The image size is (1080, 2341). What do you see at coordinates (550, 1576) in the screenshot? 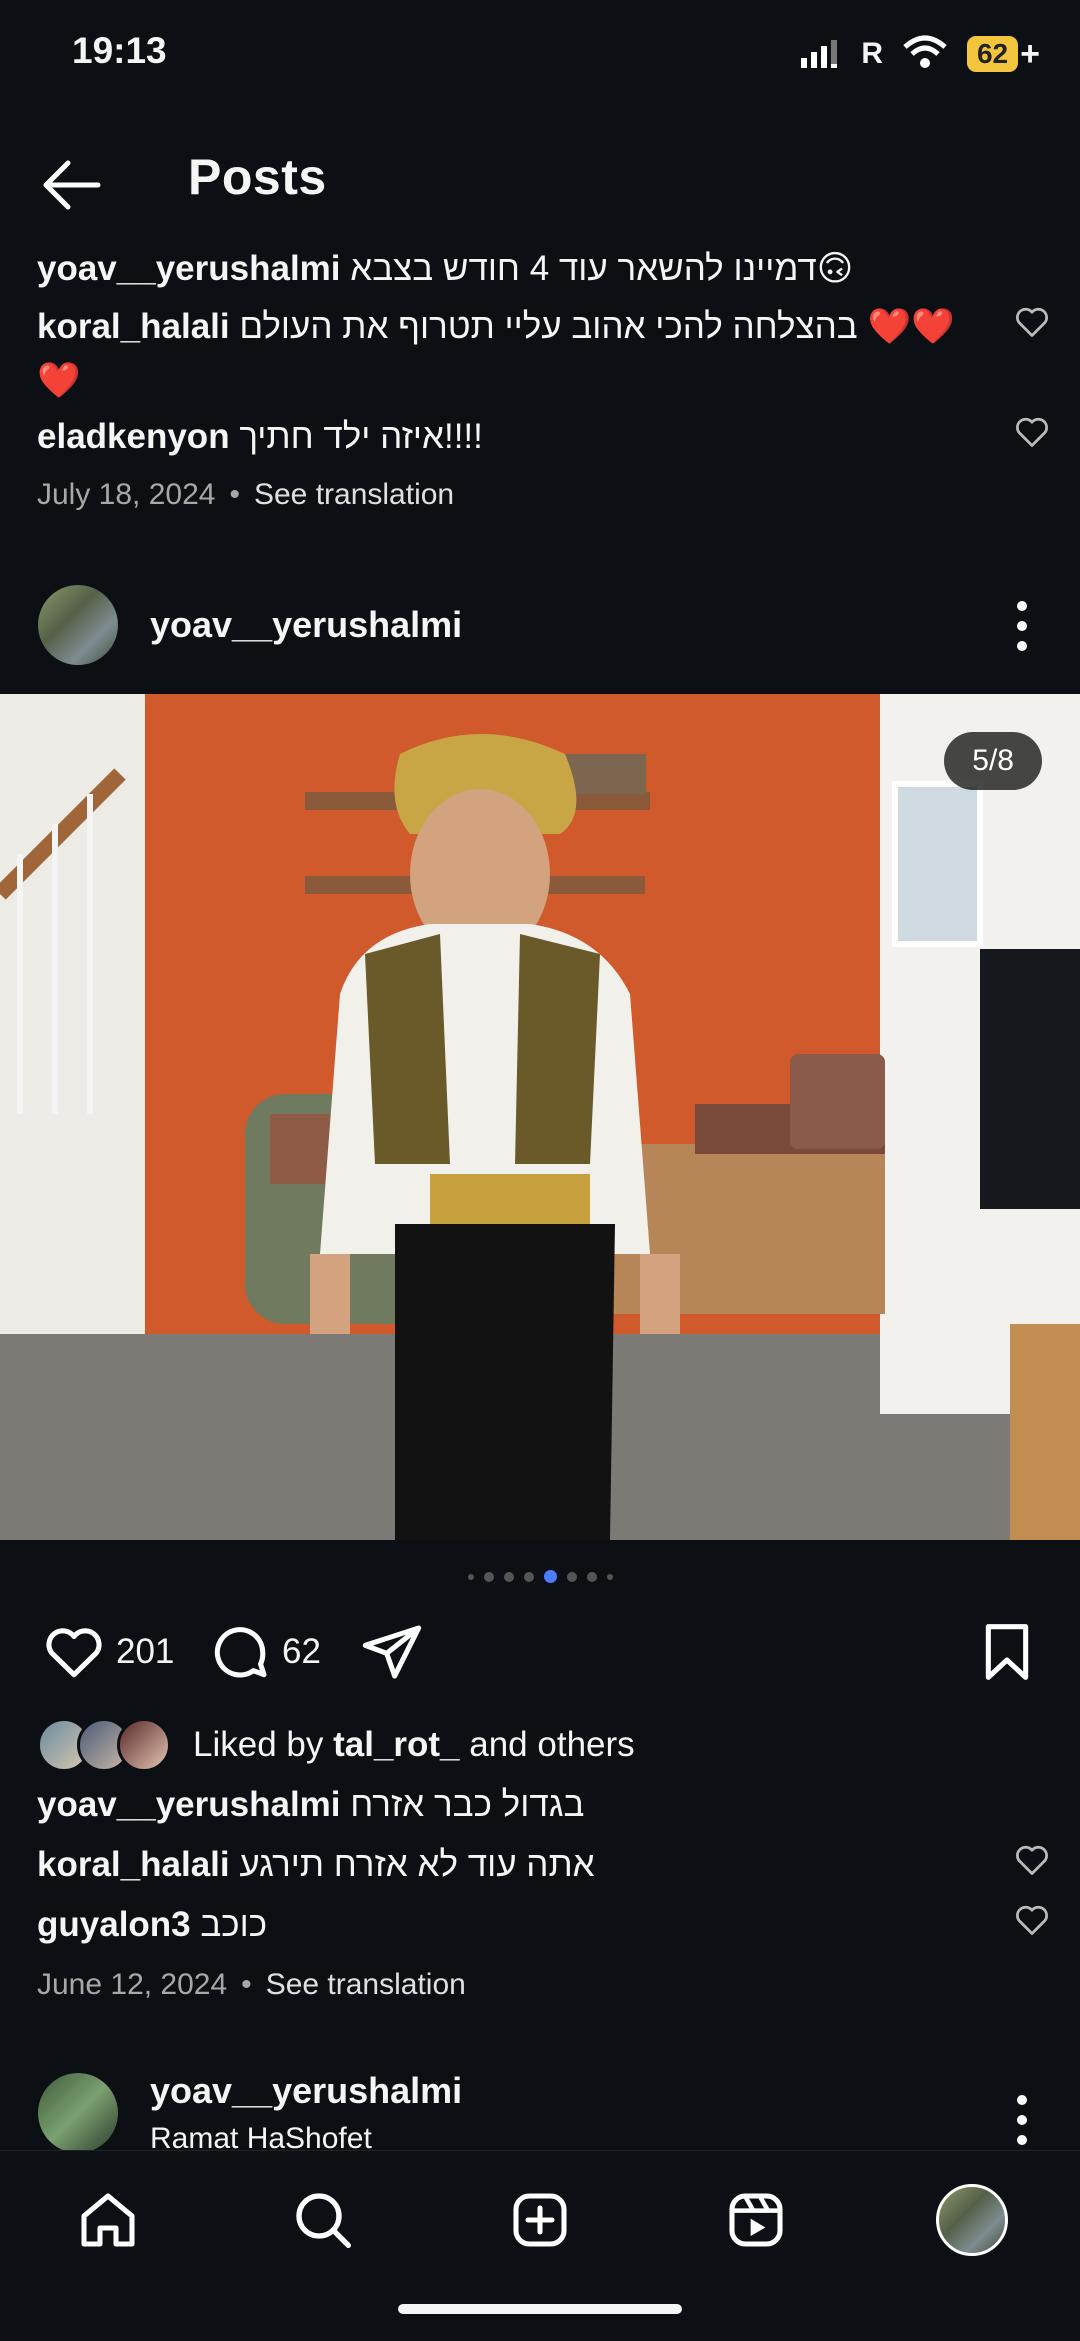
I see `carousel-dot-active` at bounding box center [550, 1576].